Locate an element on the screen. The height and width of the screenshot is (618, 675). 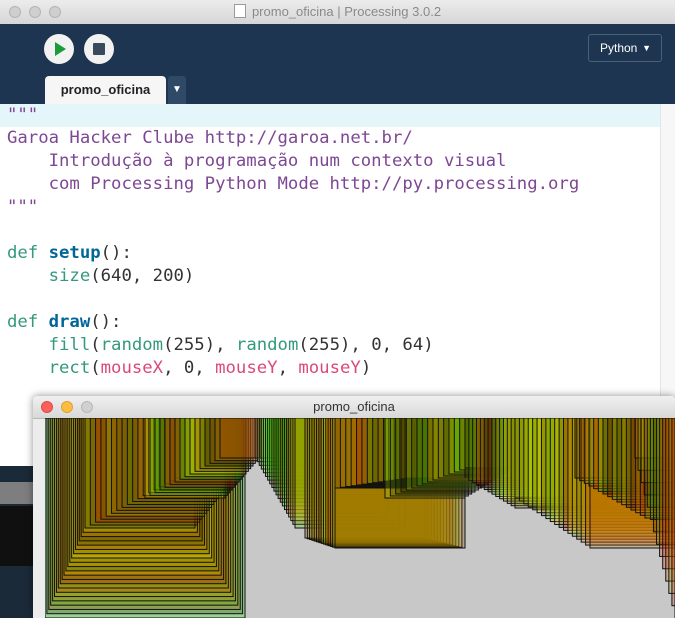
sketch-rect is located at coordinates (240, 438).